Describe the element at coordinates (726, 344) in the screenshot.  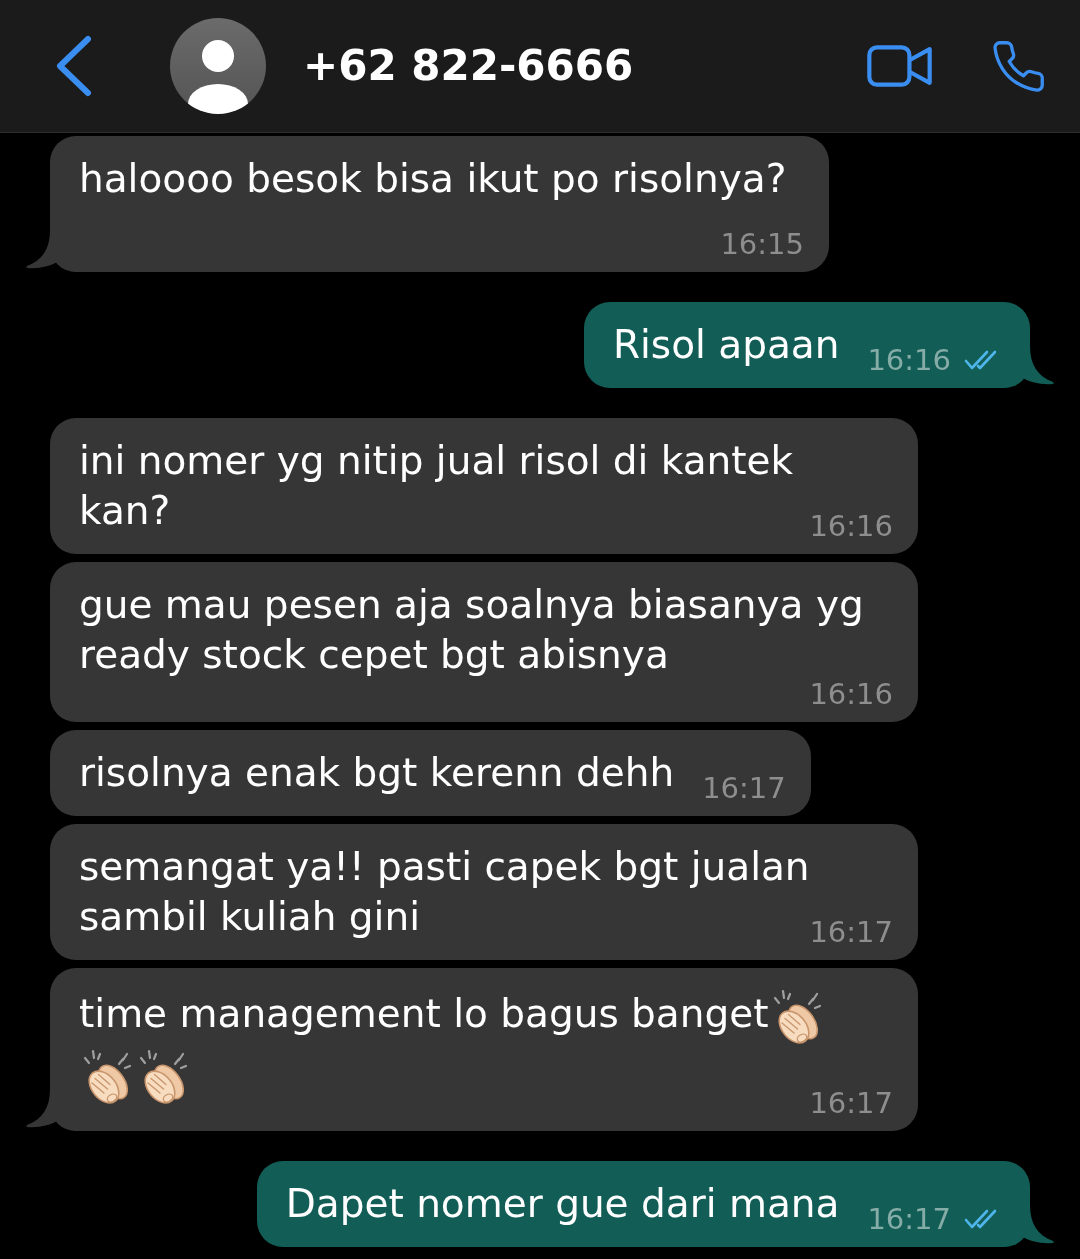
I see `message-text: Risol apaan` at that location.